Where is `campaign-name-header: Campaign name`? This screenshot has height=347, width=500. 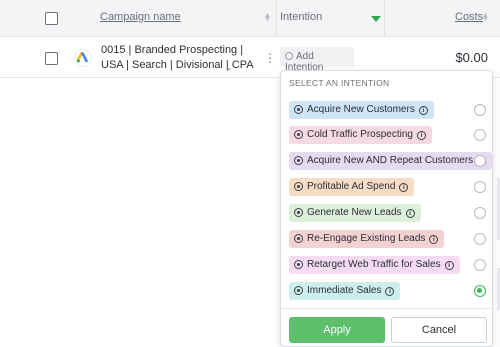 campaign-name-header: Campaign name is located at coordinates (140, 17).